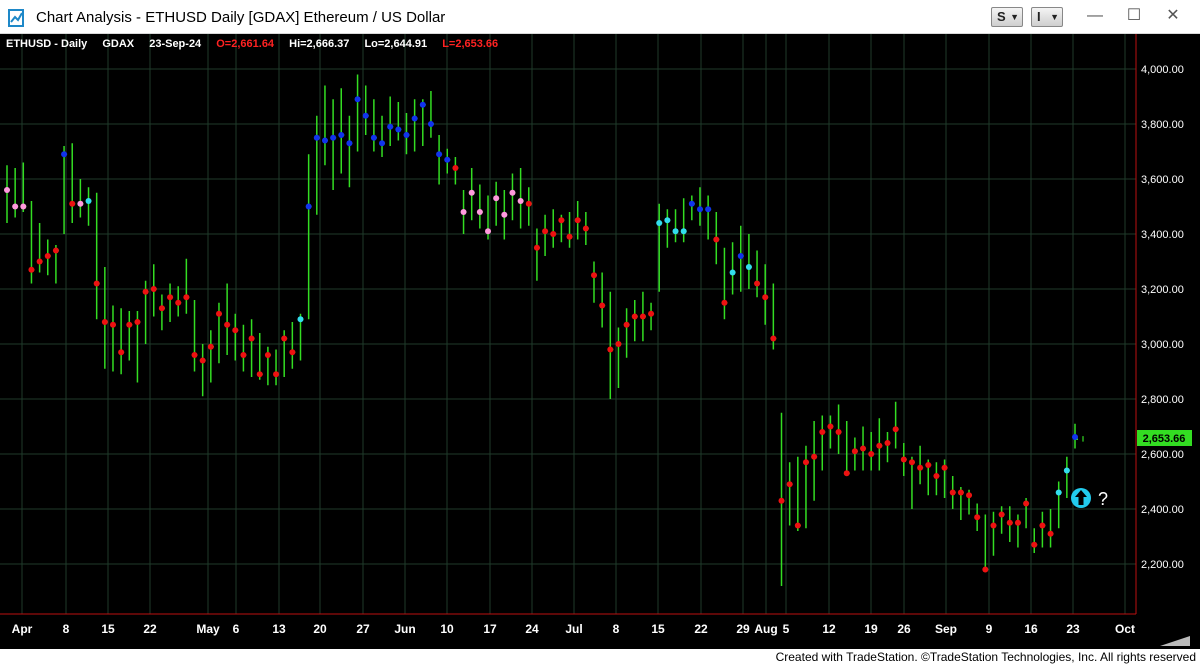 The image size is (1200, 666). What do you see at coordinates (1134, 16) in the screenshot?
I see `maximize-icon: ☐` at bounding box center [1134, 16].